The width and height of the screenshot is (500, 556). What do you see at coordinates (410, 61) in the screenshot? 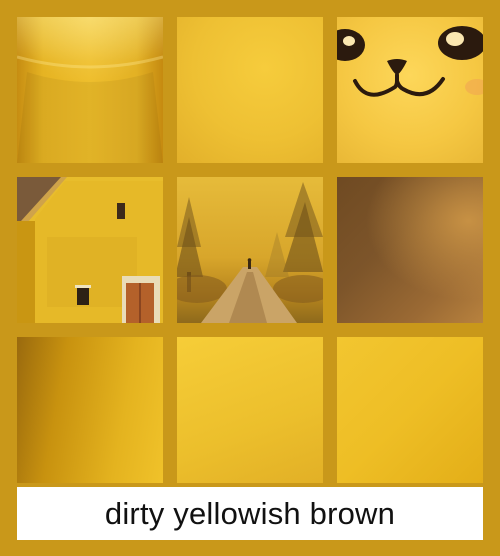
I see `cat-face-icon` at bounding box center [410, 61].